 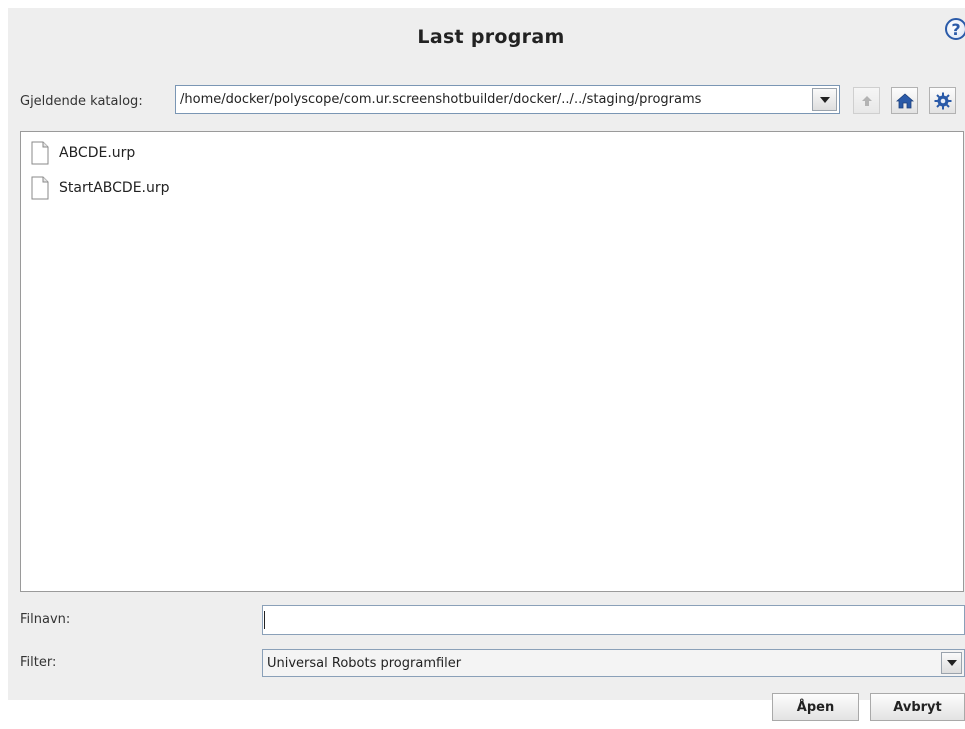 I want to click on parent-directory-button, so click(x=866, y=100).